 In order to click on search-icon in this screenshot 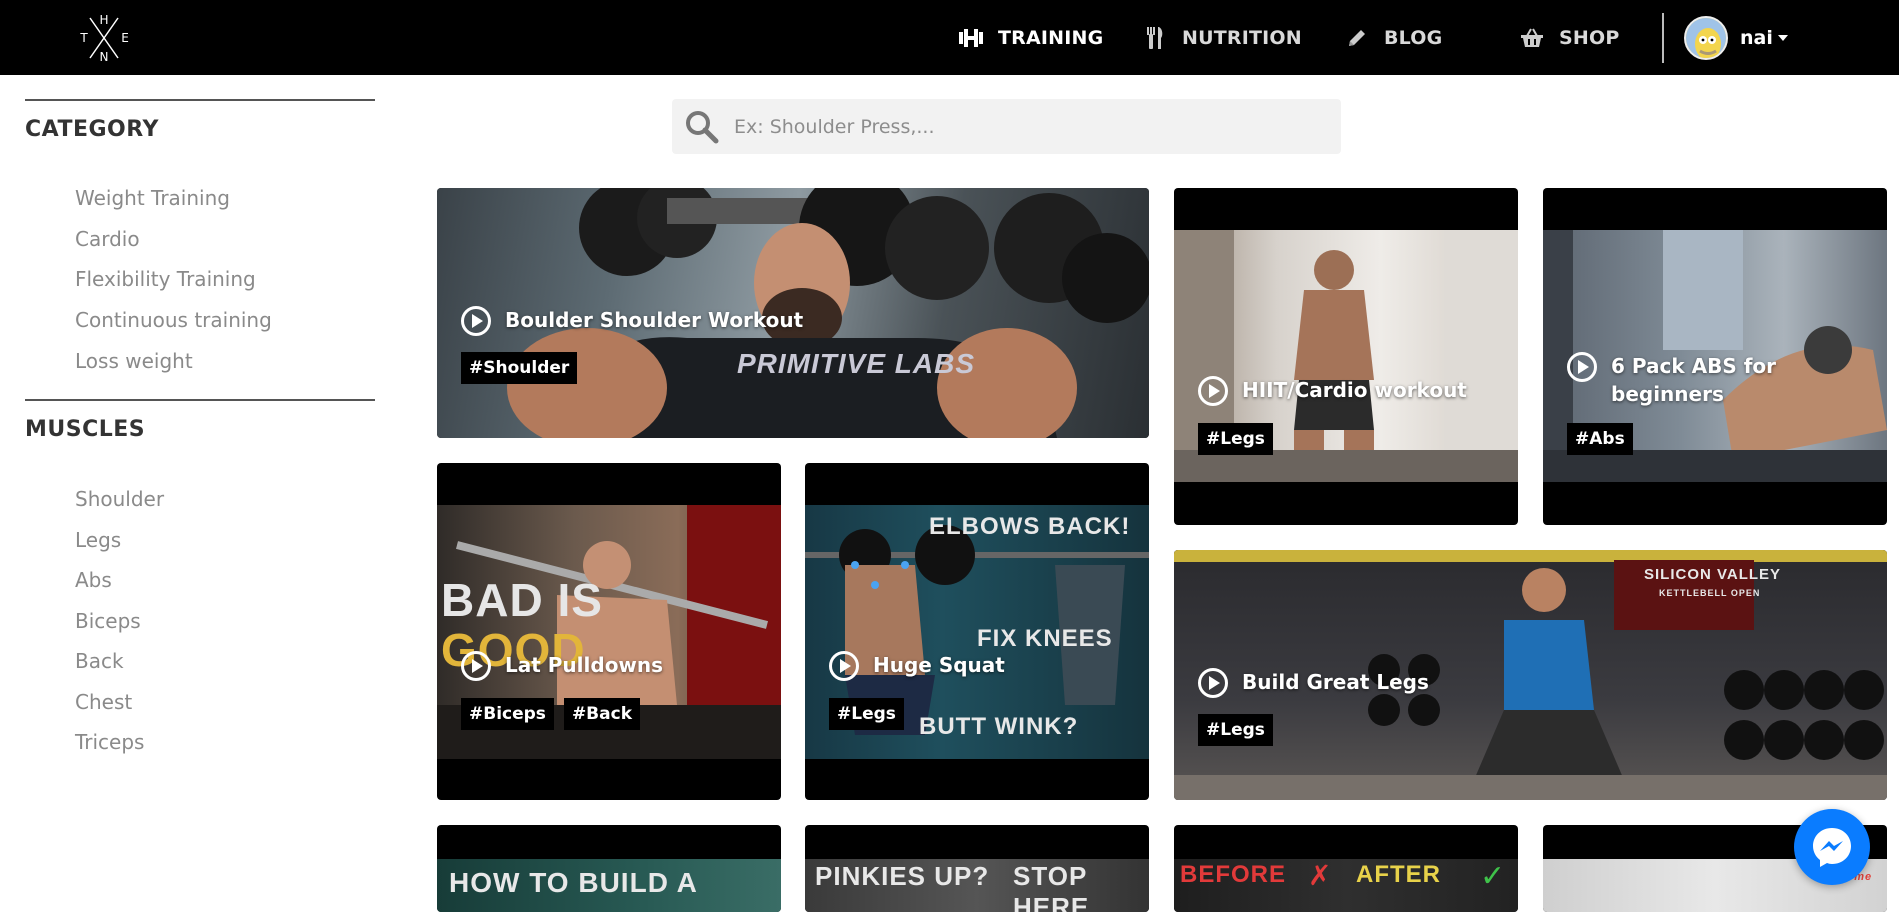, I will do `click(702, 127)`.